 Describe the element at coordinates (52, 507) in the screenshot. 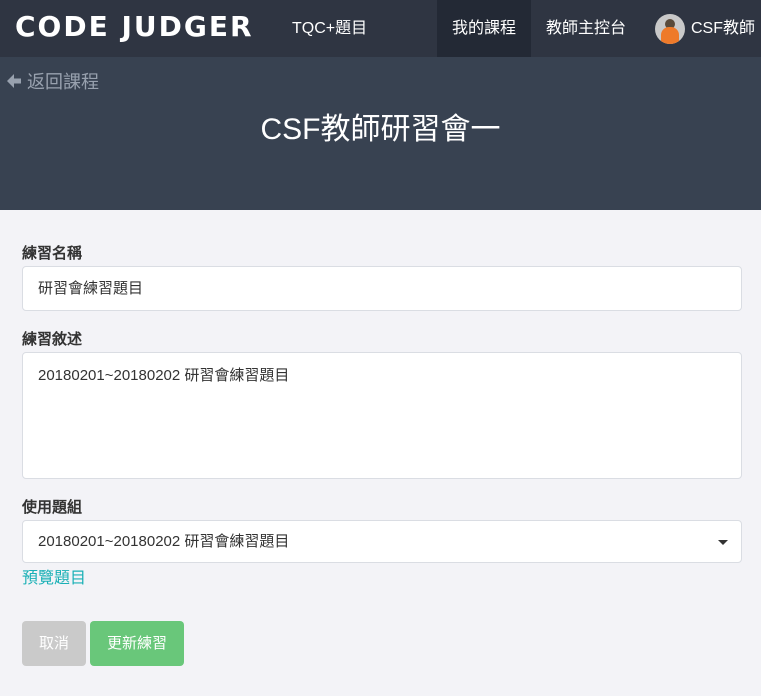

I see `question-group-label: 使用題組` at that location.